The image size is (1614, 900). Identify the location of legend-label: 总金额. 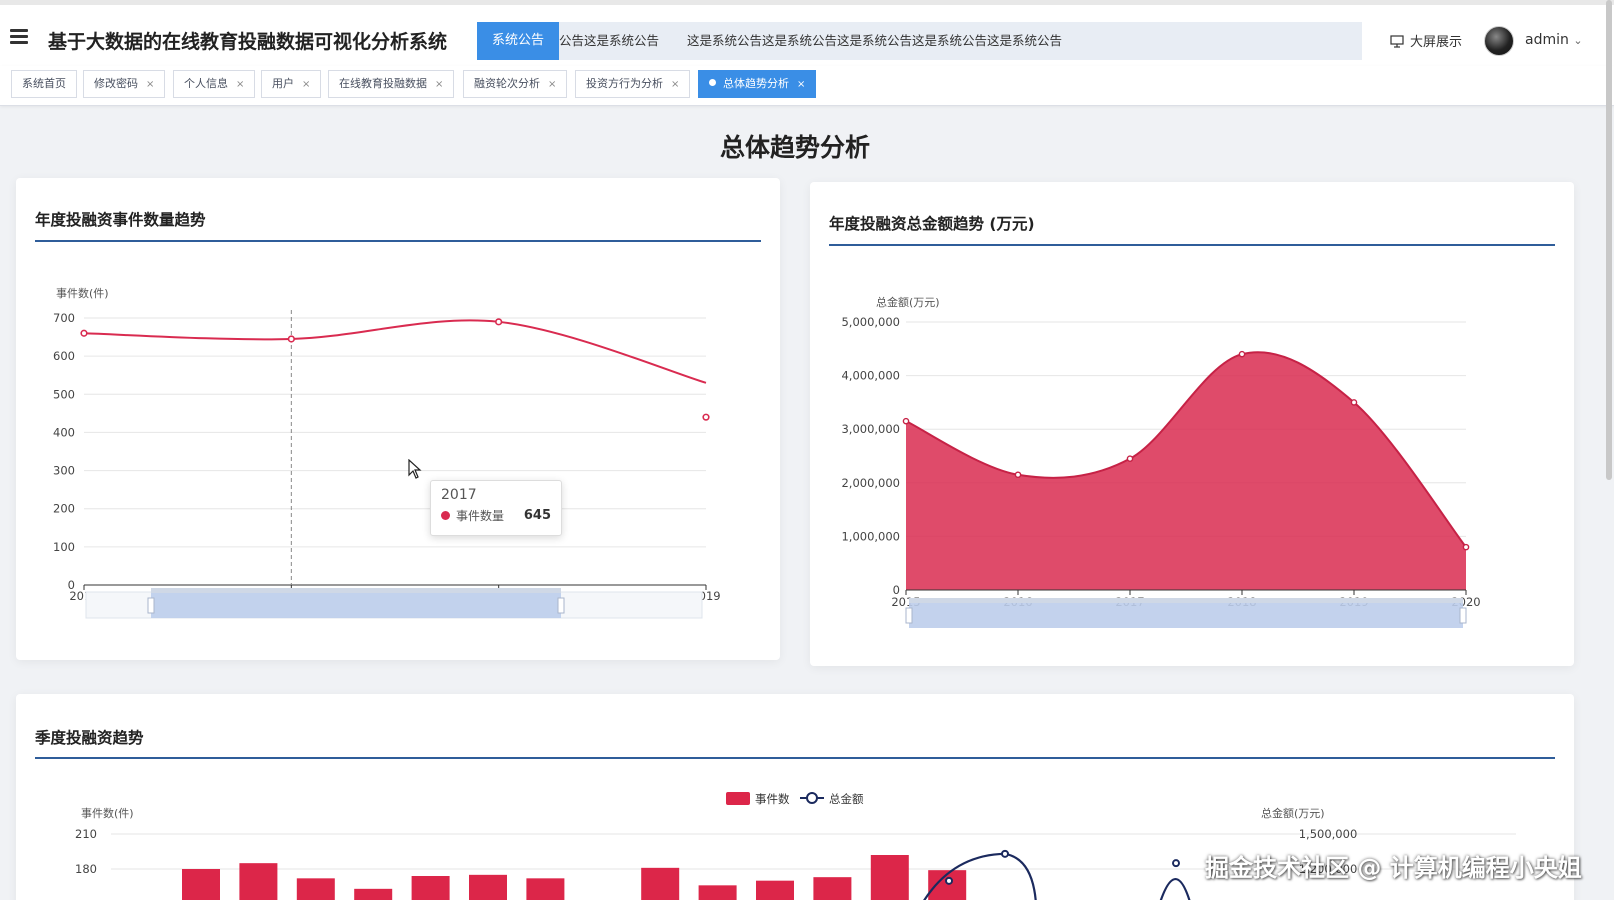
(846, 799).